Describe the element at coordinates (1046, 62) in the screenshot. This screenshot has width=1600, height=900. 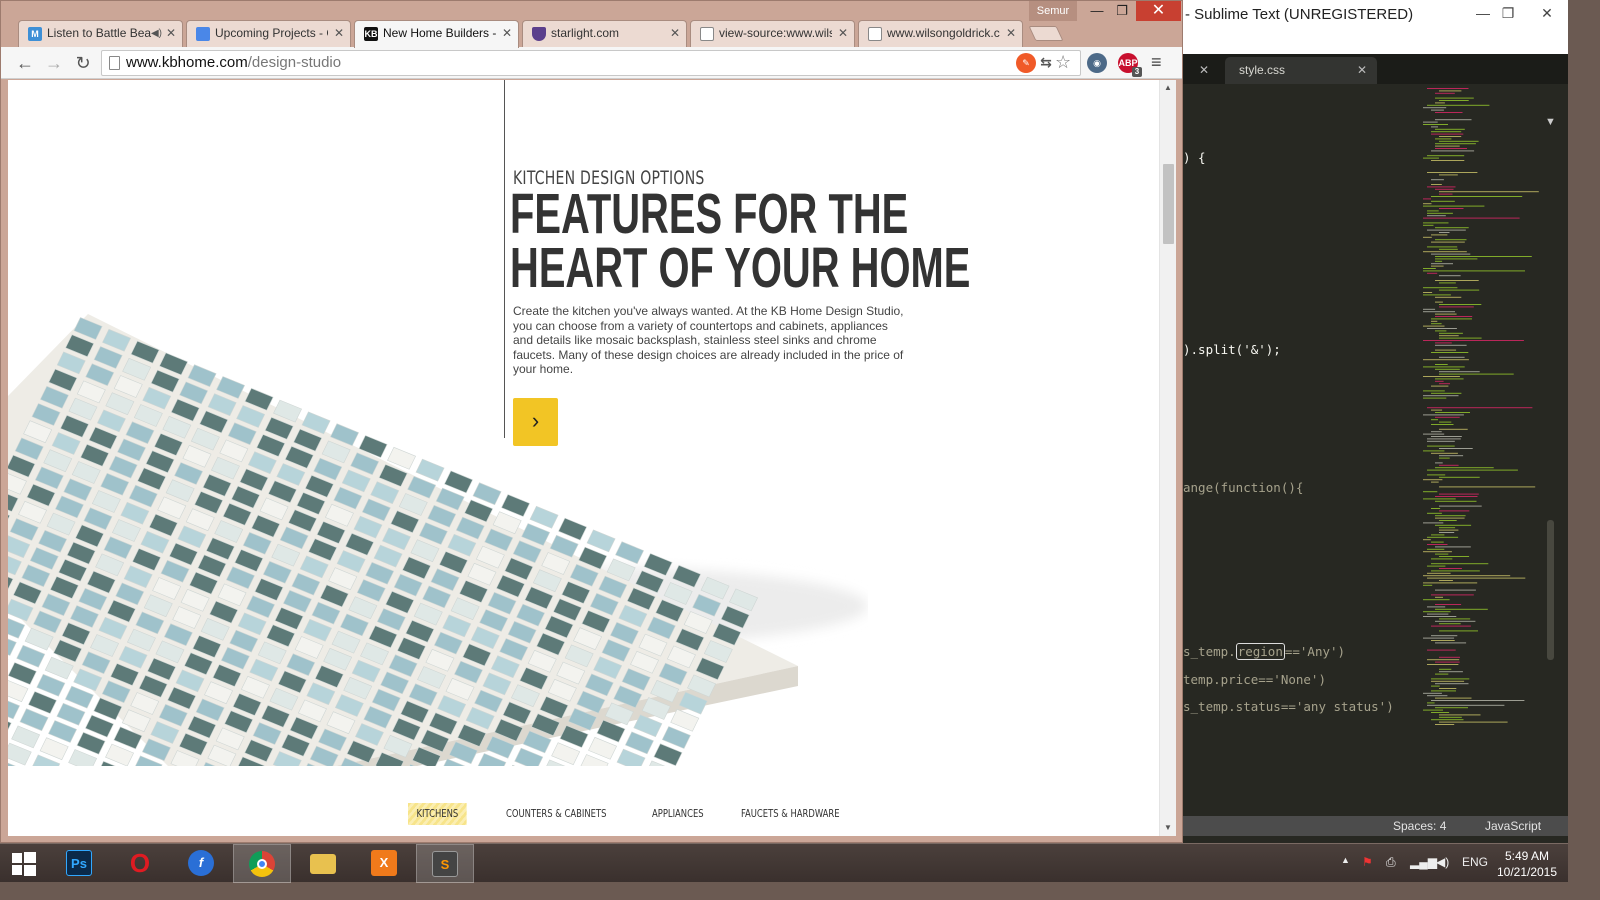
I see `translate-icon: ⇆` at that location.